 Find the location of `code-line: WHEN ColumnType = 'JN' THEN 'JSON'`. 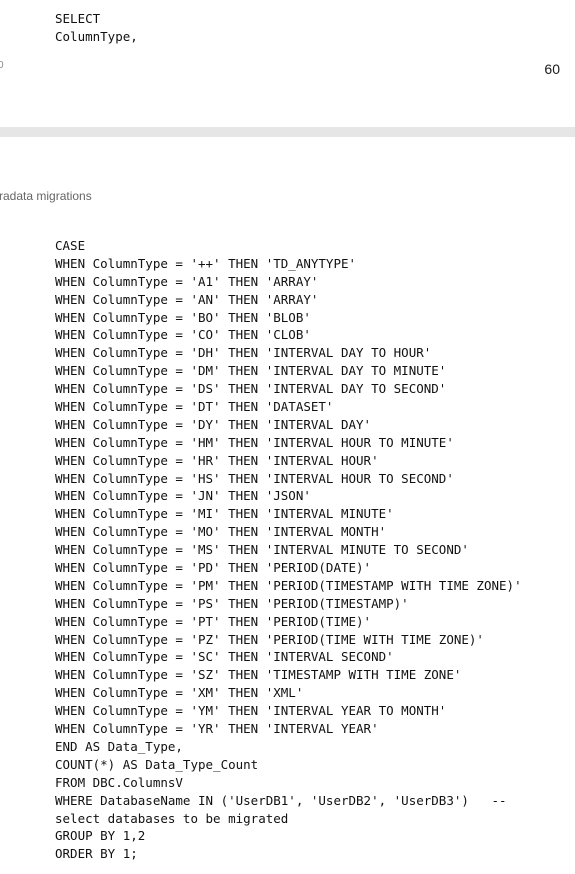

code-line: WHEN ColumnType = 'JN' THEN 'JSON' is located at coordinates (183, 496).